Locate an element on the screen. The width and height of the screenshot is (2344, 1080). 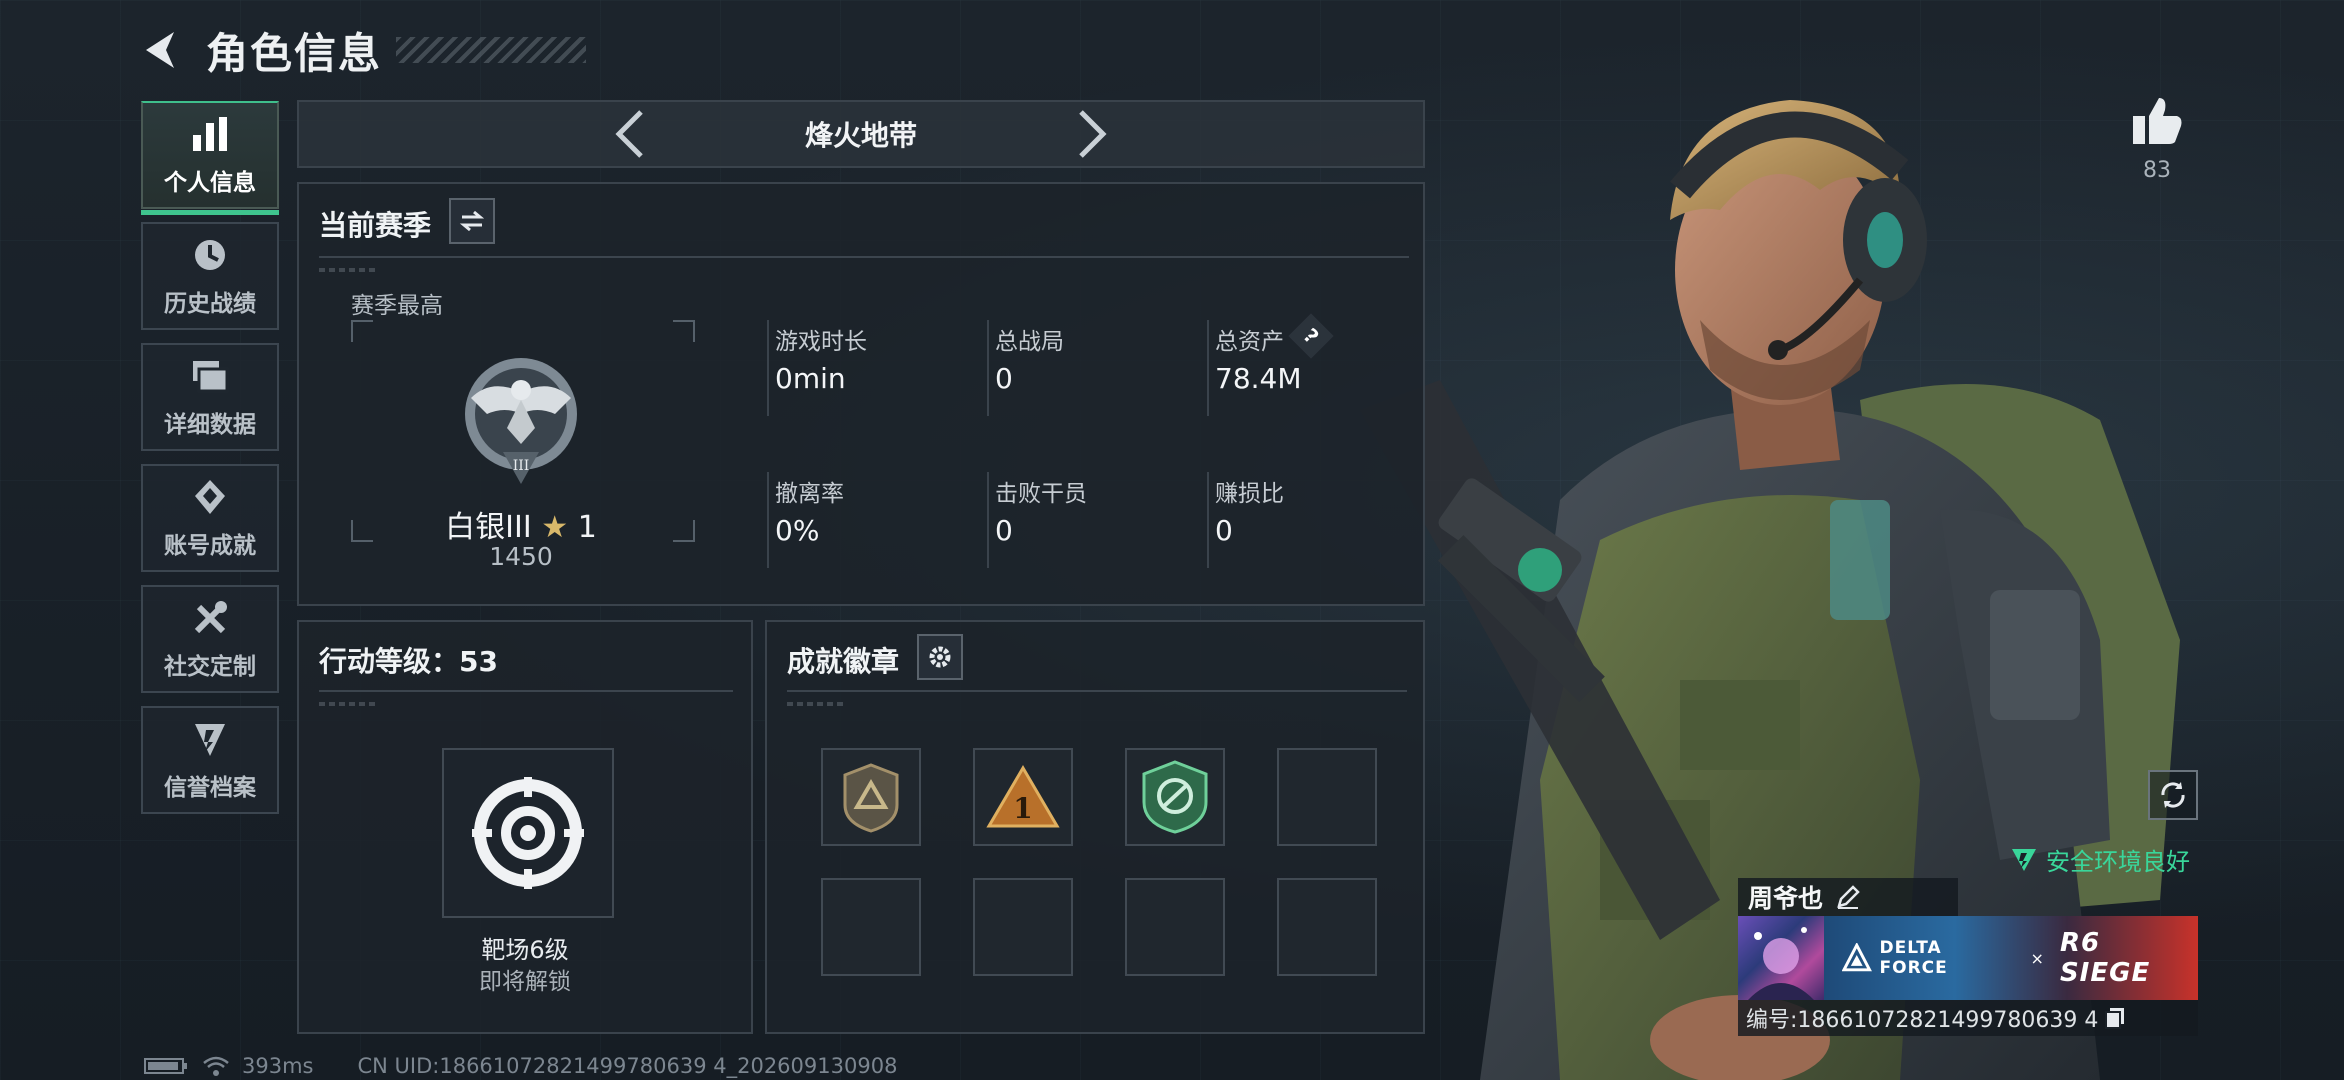
sidebar-item-label: 社交定制 is located at coordinates (210, 667).